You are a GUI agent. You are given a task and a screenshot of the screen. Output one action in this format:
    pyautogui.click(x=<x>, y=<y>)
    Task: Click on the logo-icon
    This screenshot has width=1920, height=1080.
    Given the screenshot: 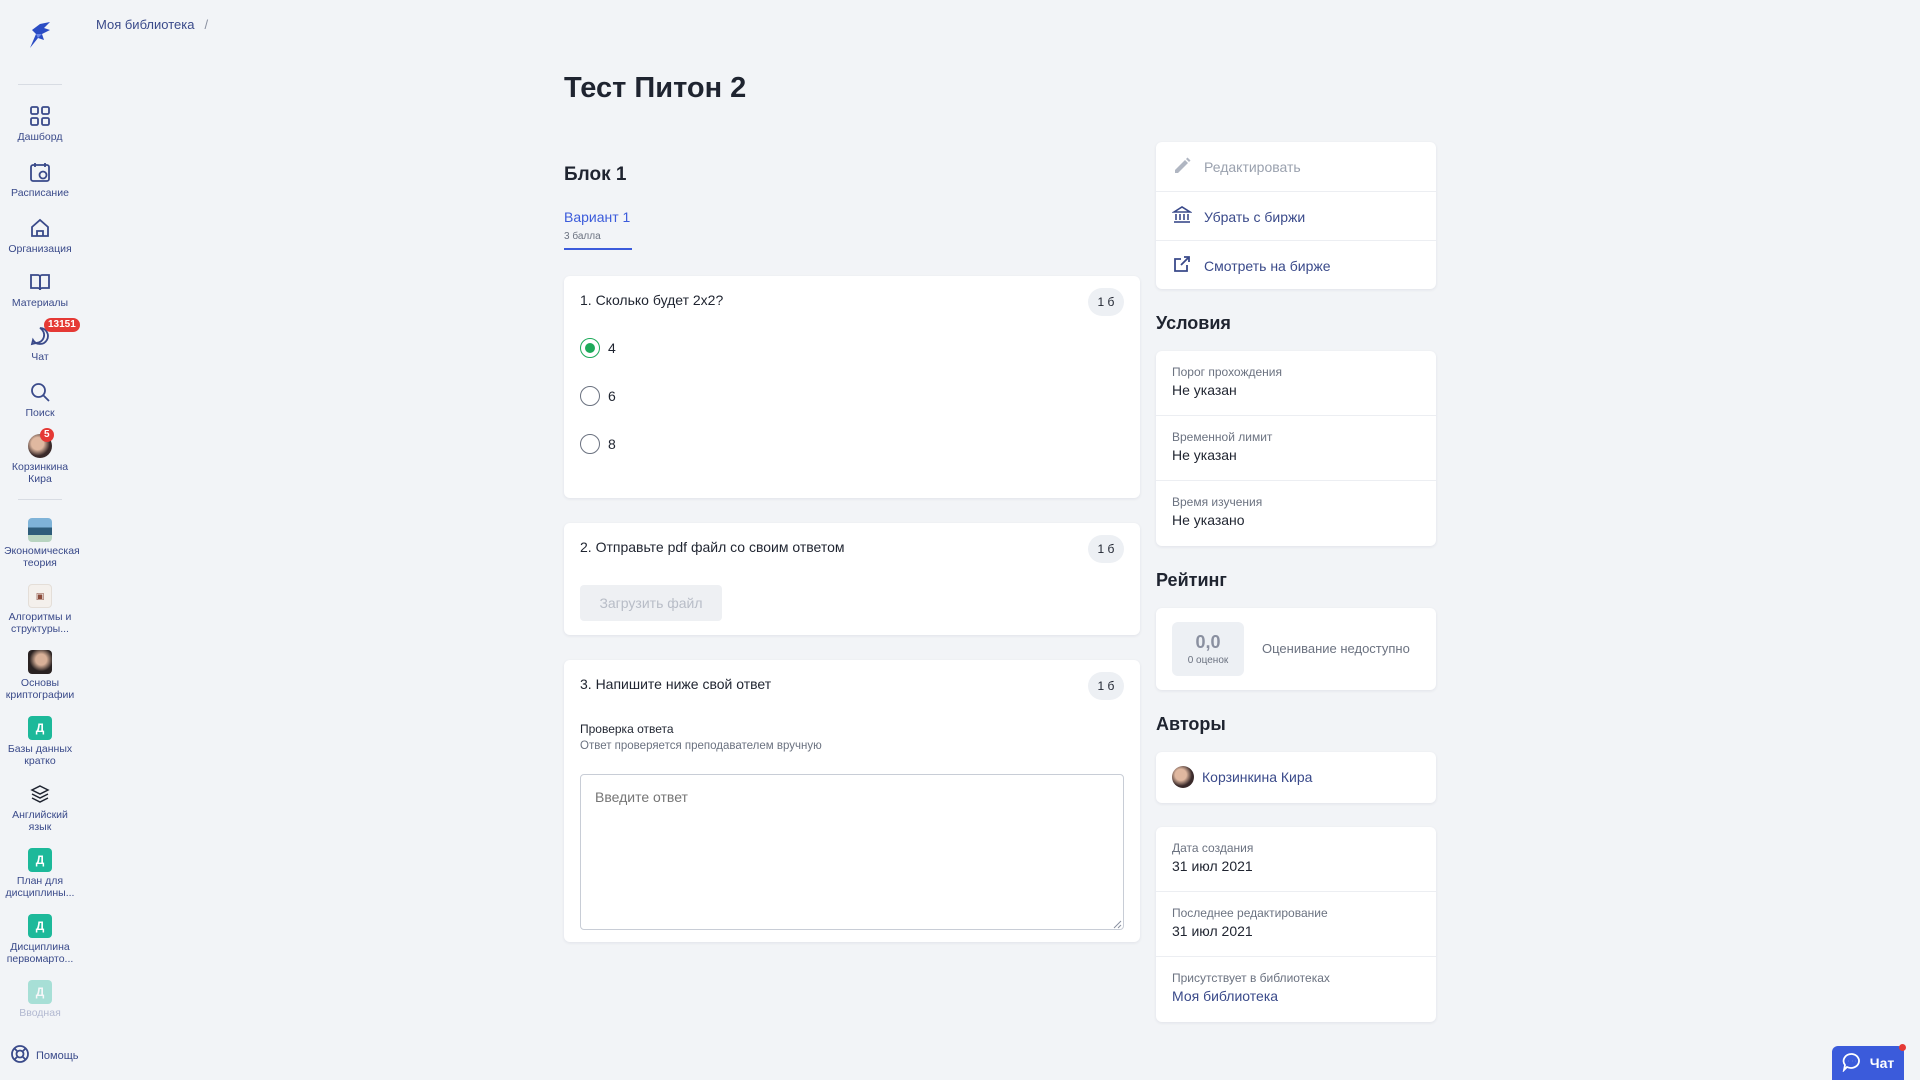 What is the action you would take?
    pyautogui.click(x=40, y=36)
    